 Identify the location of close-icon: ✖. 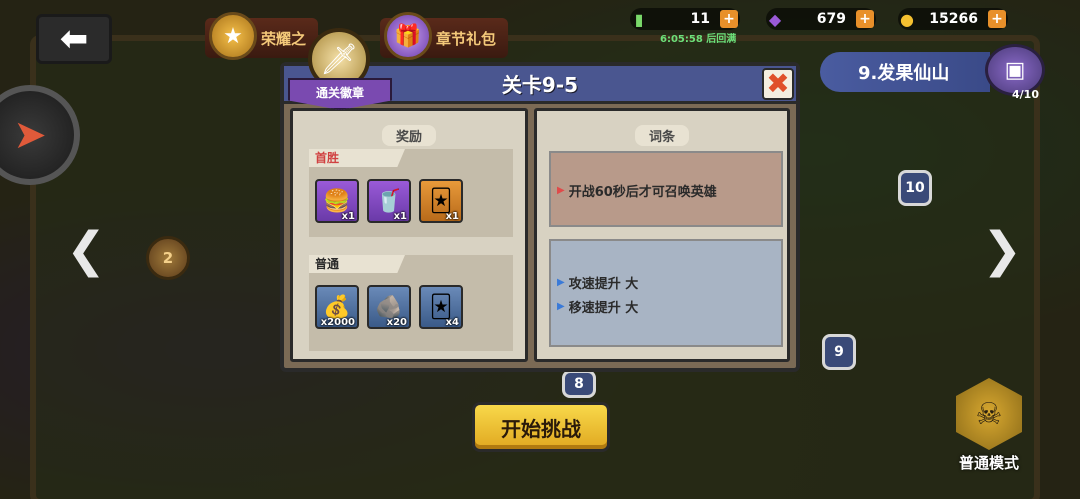
(778, 84).